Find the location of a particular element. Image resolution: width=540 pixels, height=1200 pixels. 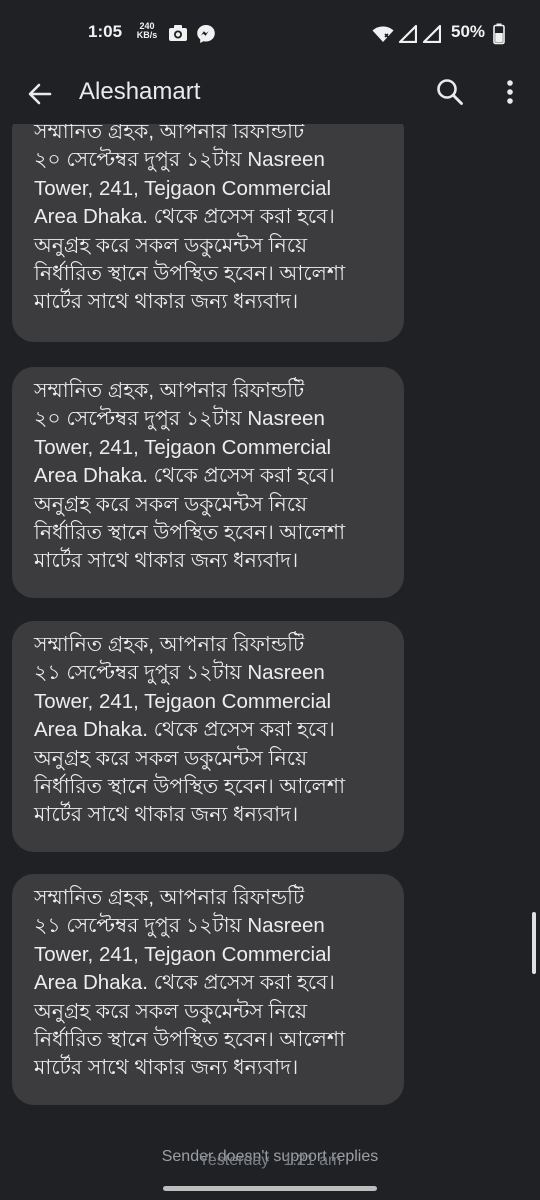

status-bar: 1:05 240 KB/s 50% is located at coordinates (270, 32).